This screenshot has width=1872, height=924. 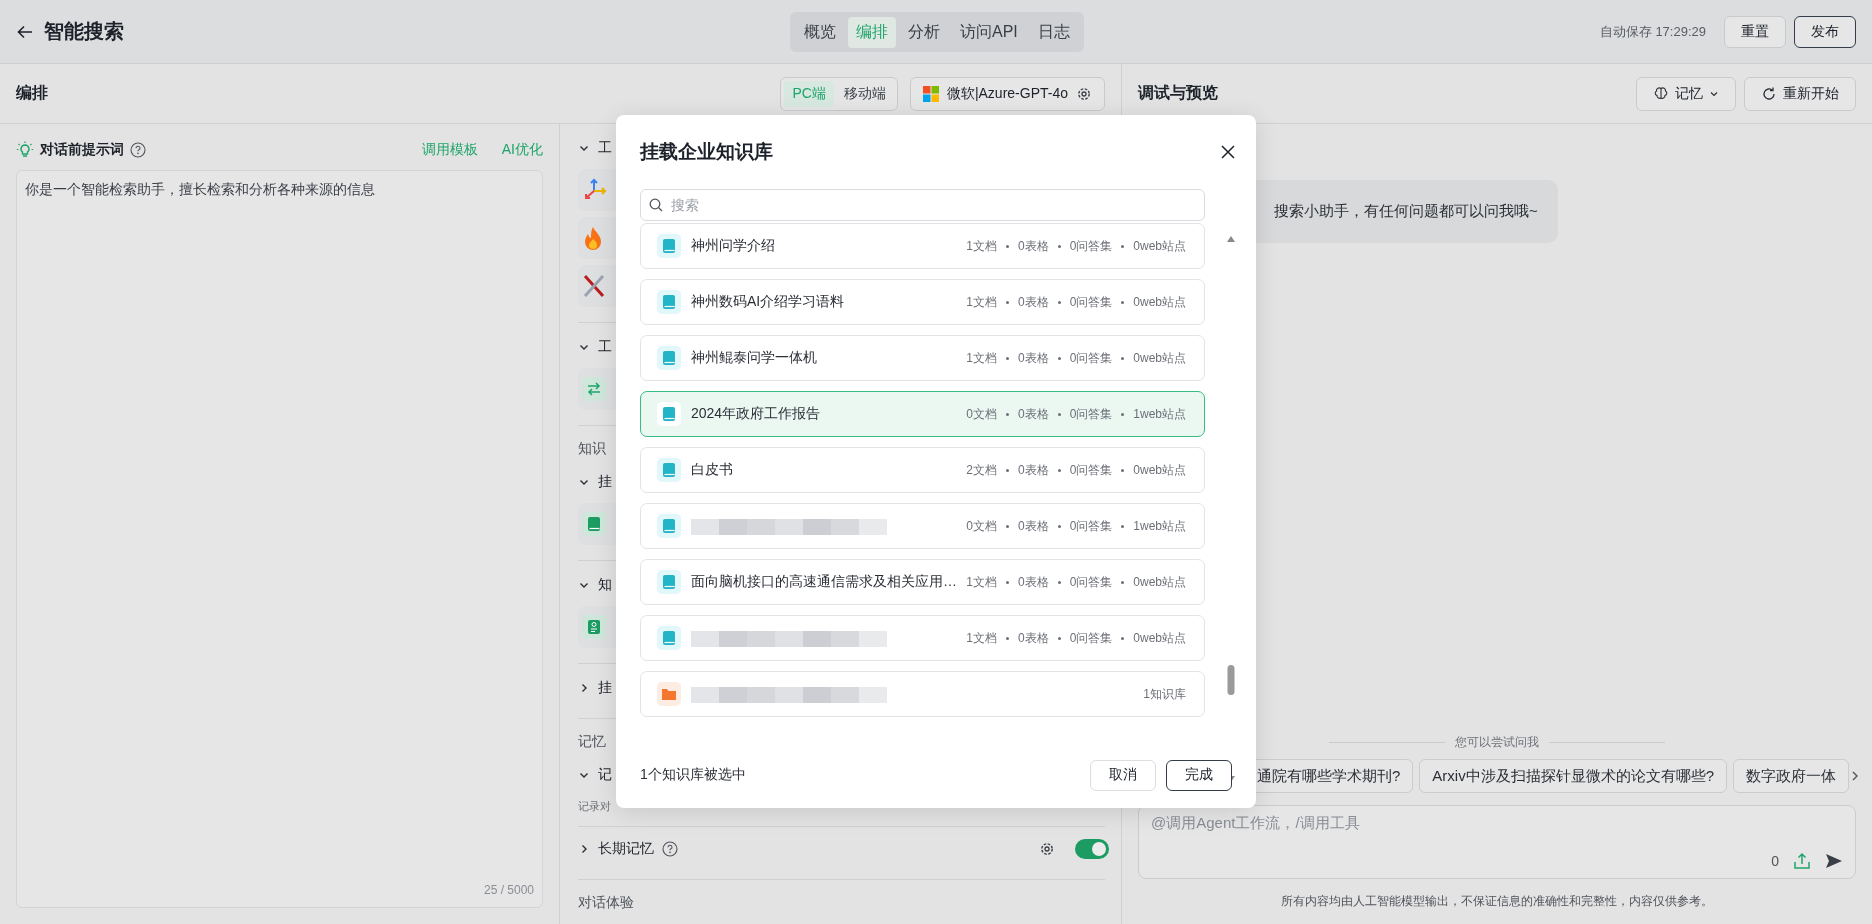 What do you see at coordinates (592, 741) in the screenshot?
I see `section-label: 记忆` at bounding box center [592, 741].